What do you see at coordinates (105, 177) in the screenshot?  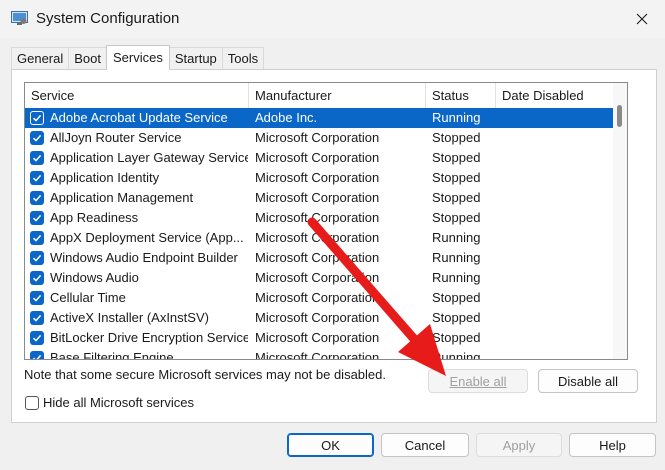 I see `service-name: Application Identity` at bounding box center [105, 177].